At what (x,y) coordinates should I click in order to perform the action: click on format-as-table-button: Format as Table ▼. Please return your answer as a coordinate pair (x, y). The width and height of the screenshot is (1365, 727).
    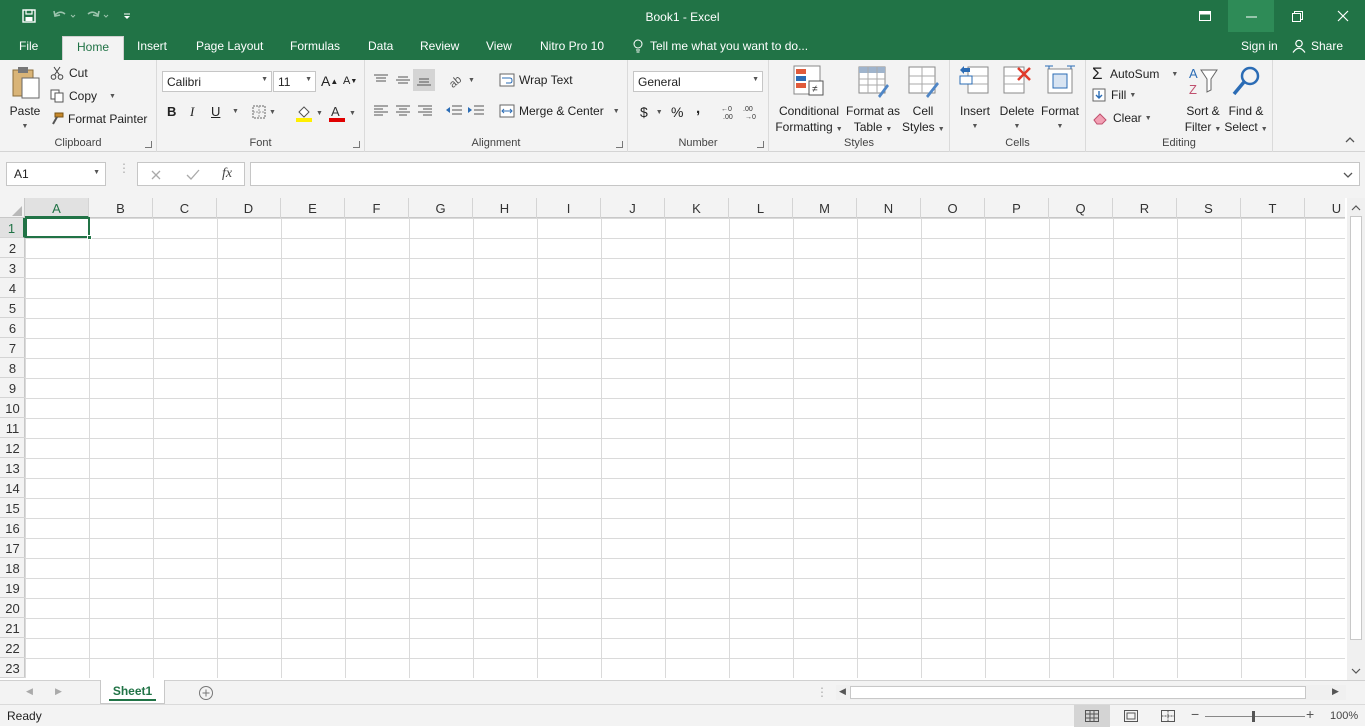
    Looking at the image, I should click on (873, 101).